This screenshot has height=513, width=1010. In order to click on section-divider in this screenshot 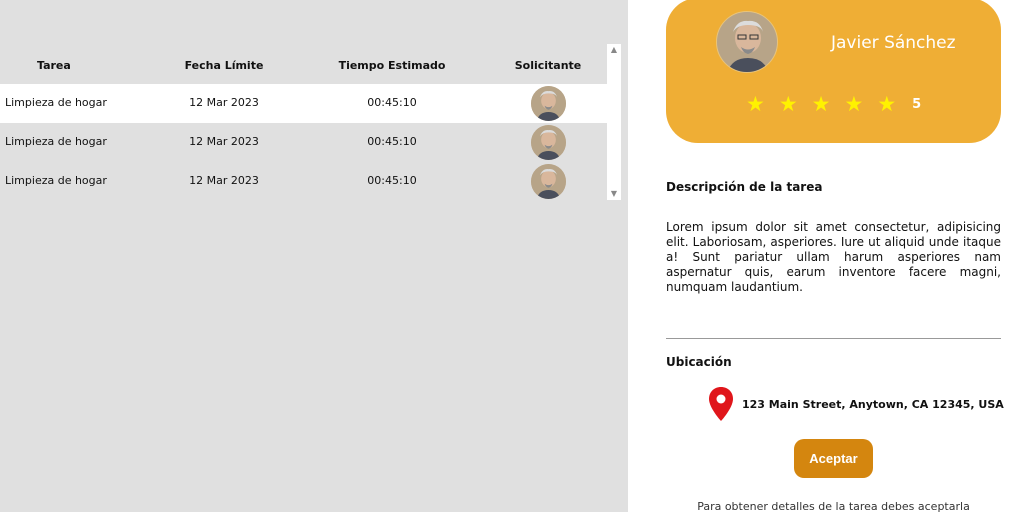, I will do `click(833, 338)`.